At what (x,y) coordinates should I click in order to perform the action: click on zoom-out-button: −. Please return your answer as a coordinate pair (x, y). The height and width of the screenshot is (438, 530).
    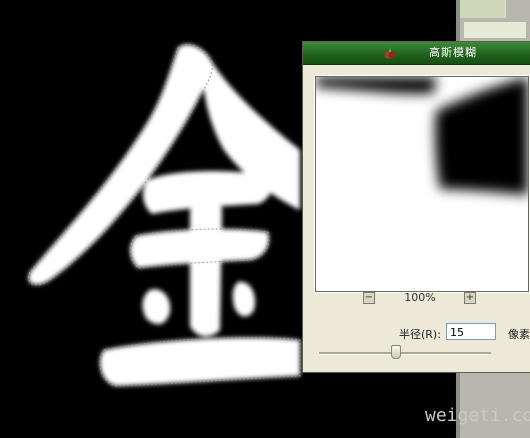
    Looking at the image, I should click on (369, 298).